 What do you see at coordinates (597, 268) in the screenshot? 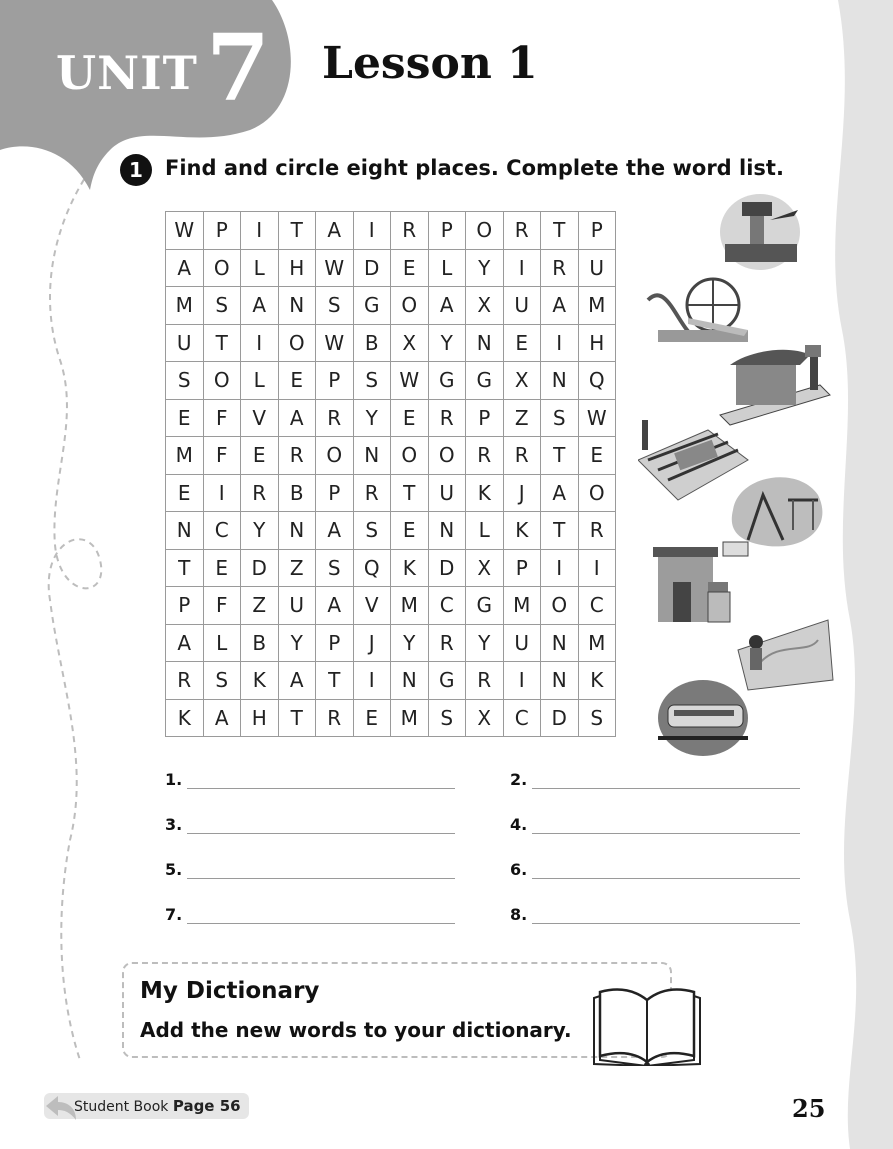
I see `grid-cell: U` at bounding box center [597, 268].